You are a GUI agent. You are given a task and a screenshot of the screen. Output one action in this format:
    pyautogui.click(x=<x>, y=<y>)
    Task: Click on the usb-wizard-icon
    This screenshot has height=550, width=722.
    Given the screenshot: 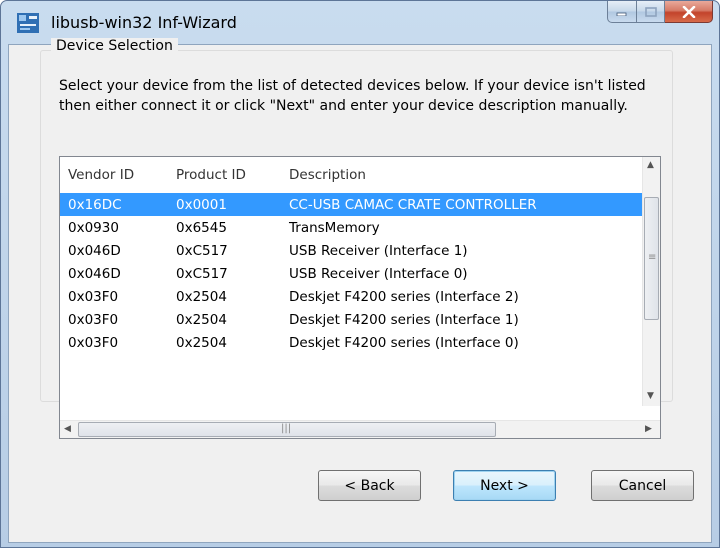 What is the action you would take?
    pyautogui.click(x=28, y=23)
    